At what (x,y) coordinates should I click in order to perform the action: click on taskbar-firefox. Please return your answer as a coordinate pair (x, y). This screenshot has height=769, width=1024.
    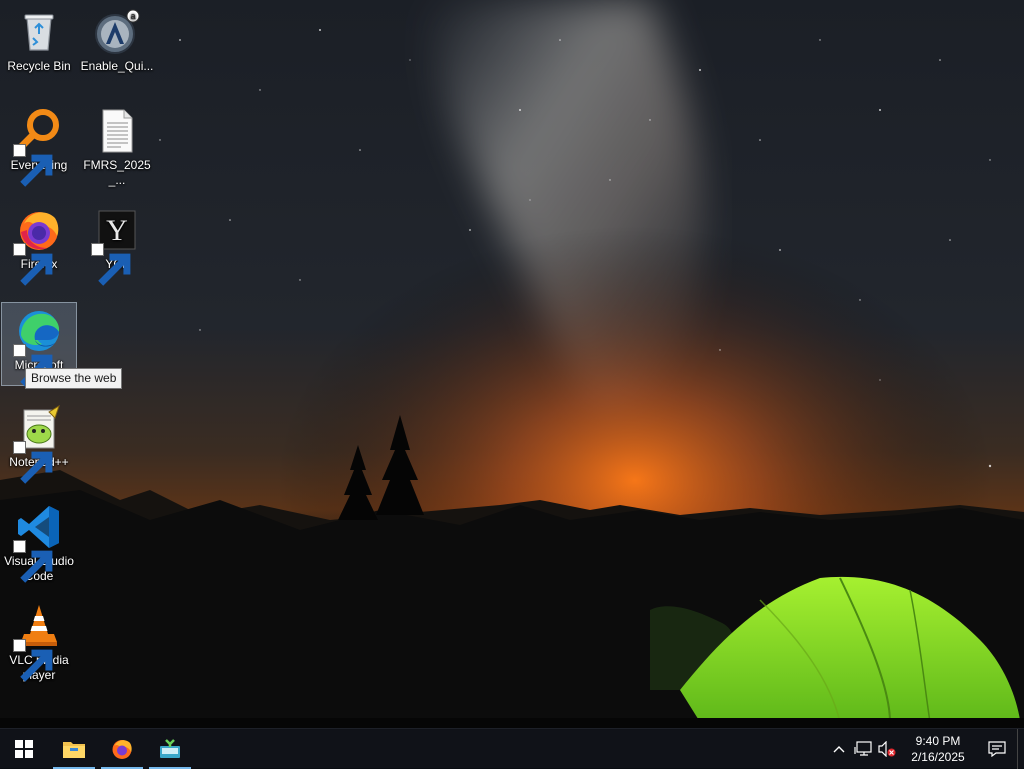
    Looking at the image, I should click on (122, 749).